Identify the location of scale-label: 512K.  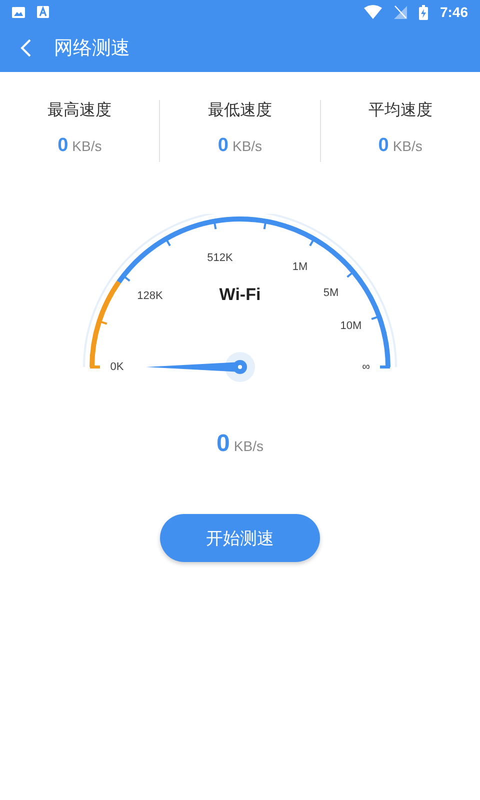
(220, 258).